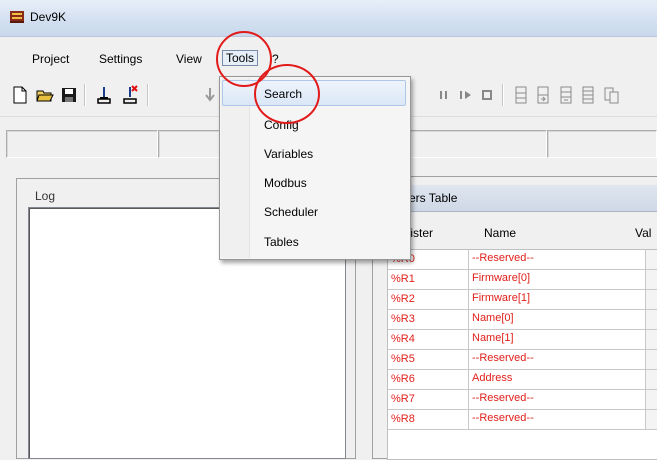 The width and height of the screenshot is (657, 460). I want to click on menu-settings: Settings, so click(120, 59).